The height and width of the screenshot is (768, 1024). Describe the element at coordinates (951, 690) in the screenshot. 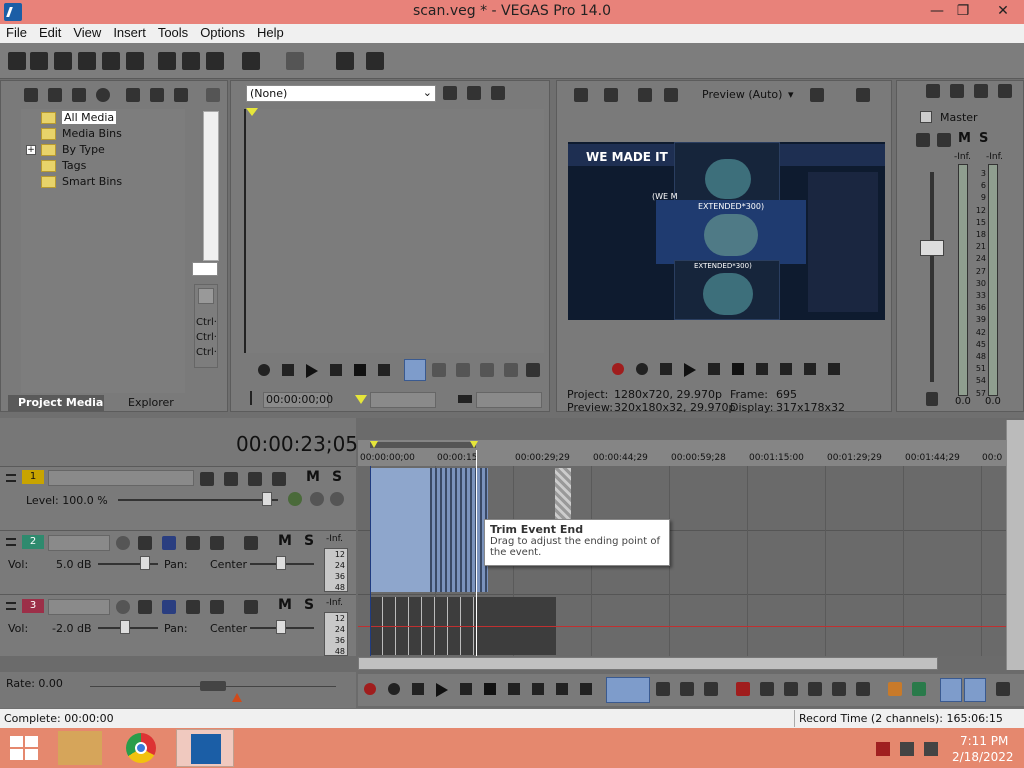

I see `enable-snapping-button` at that location.